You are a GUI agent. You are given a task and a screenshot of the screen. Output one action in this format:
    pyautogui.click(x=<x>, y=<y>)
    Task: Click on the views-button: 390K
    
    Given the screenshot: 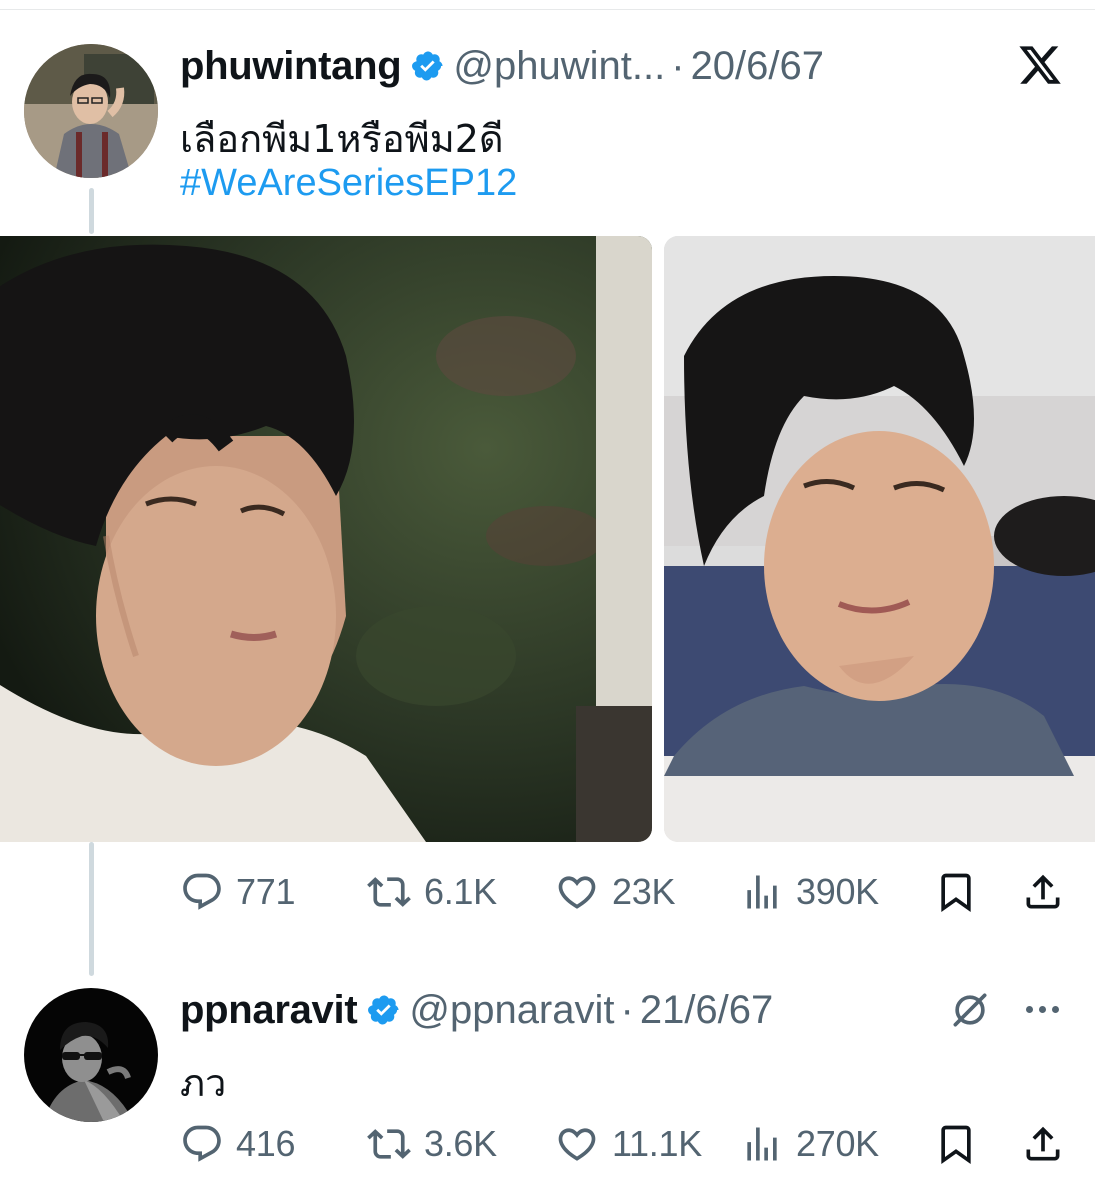 What is the action you would take?
    pyautogui.click(x=809, y=892)
    